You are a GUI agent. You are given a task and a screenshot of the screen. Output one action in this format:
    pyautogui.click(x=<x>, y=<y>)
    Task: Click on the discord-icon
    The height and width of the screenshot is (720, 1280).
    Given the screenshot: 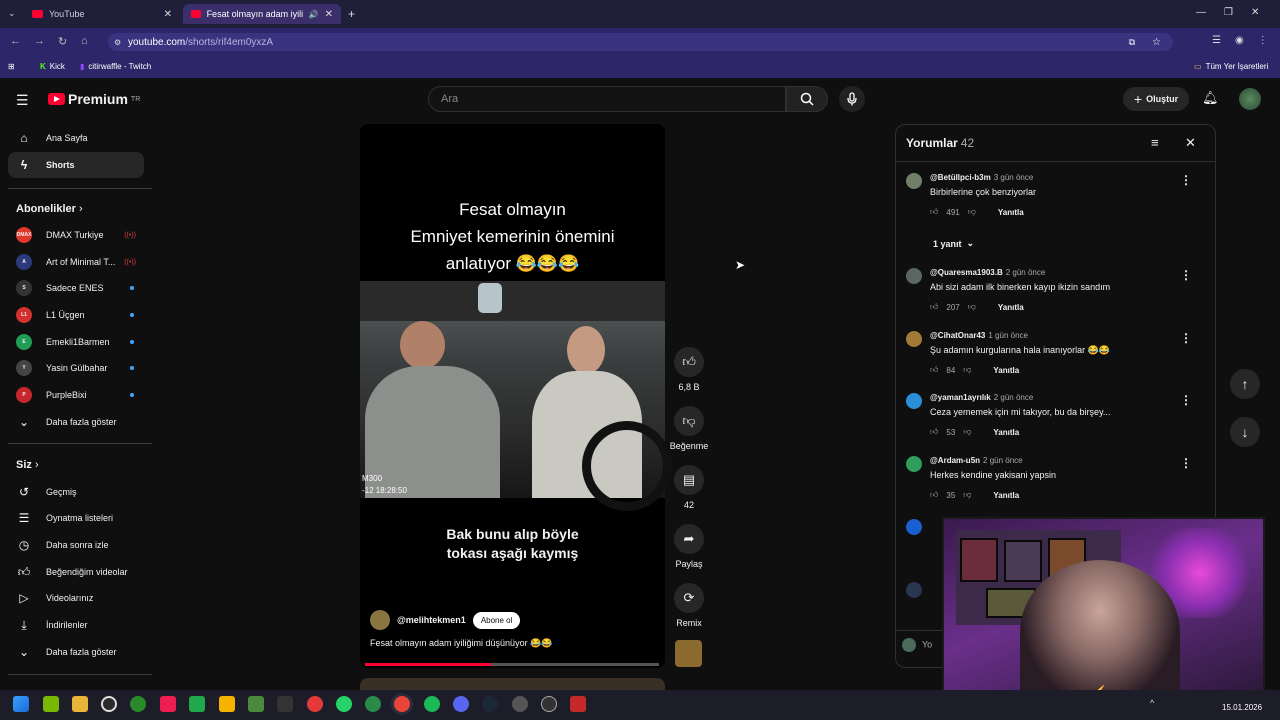 What is the action you would take?
    pyautogui.click(x=461, y=704)
    